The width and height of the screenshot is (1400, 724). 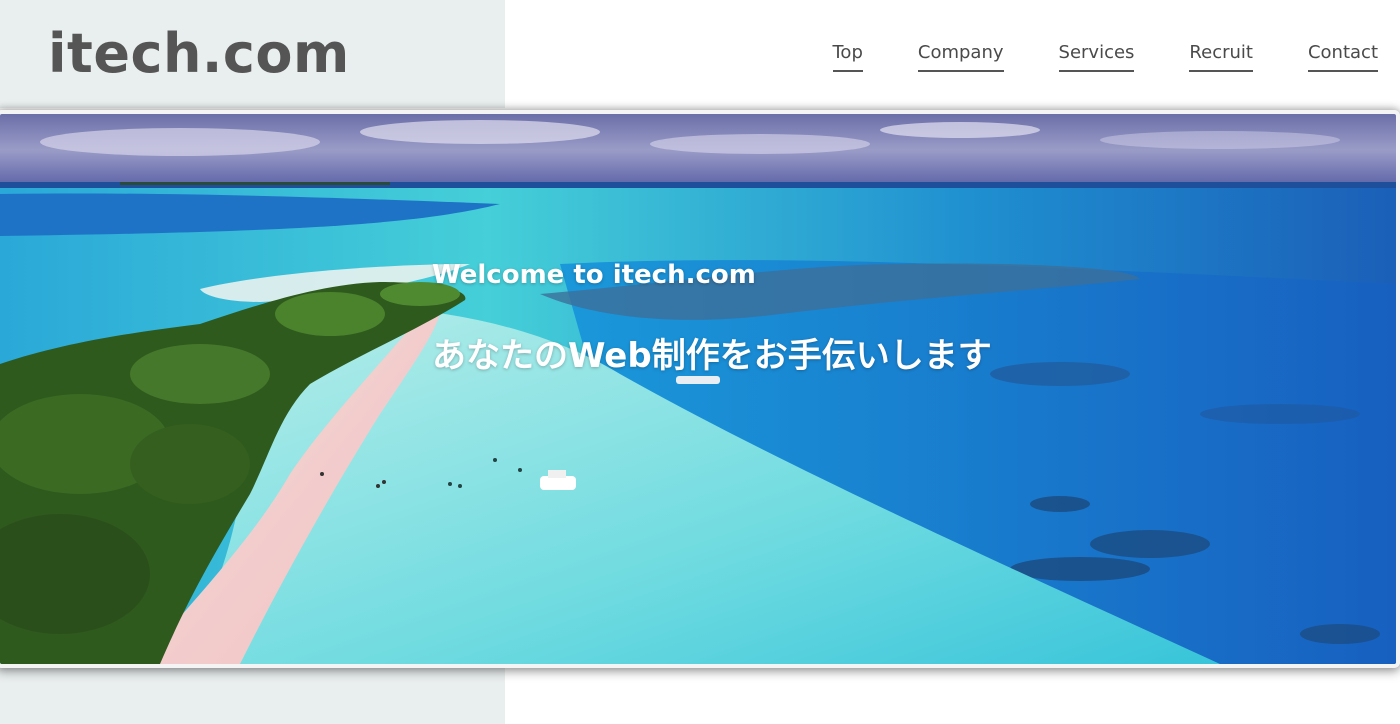 What do you see at coordinates (1096, 57) in the screenshot?
I see `nav-item-services: Services` at bounding box center [1096, 57].